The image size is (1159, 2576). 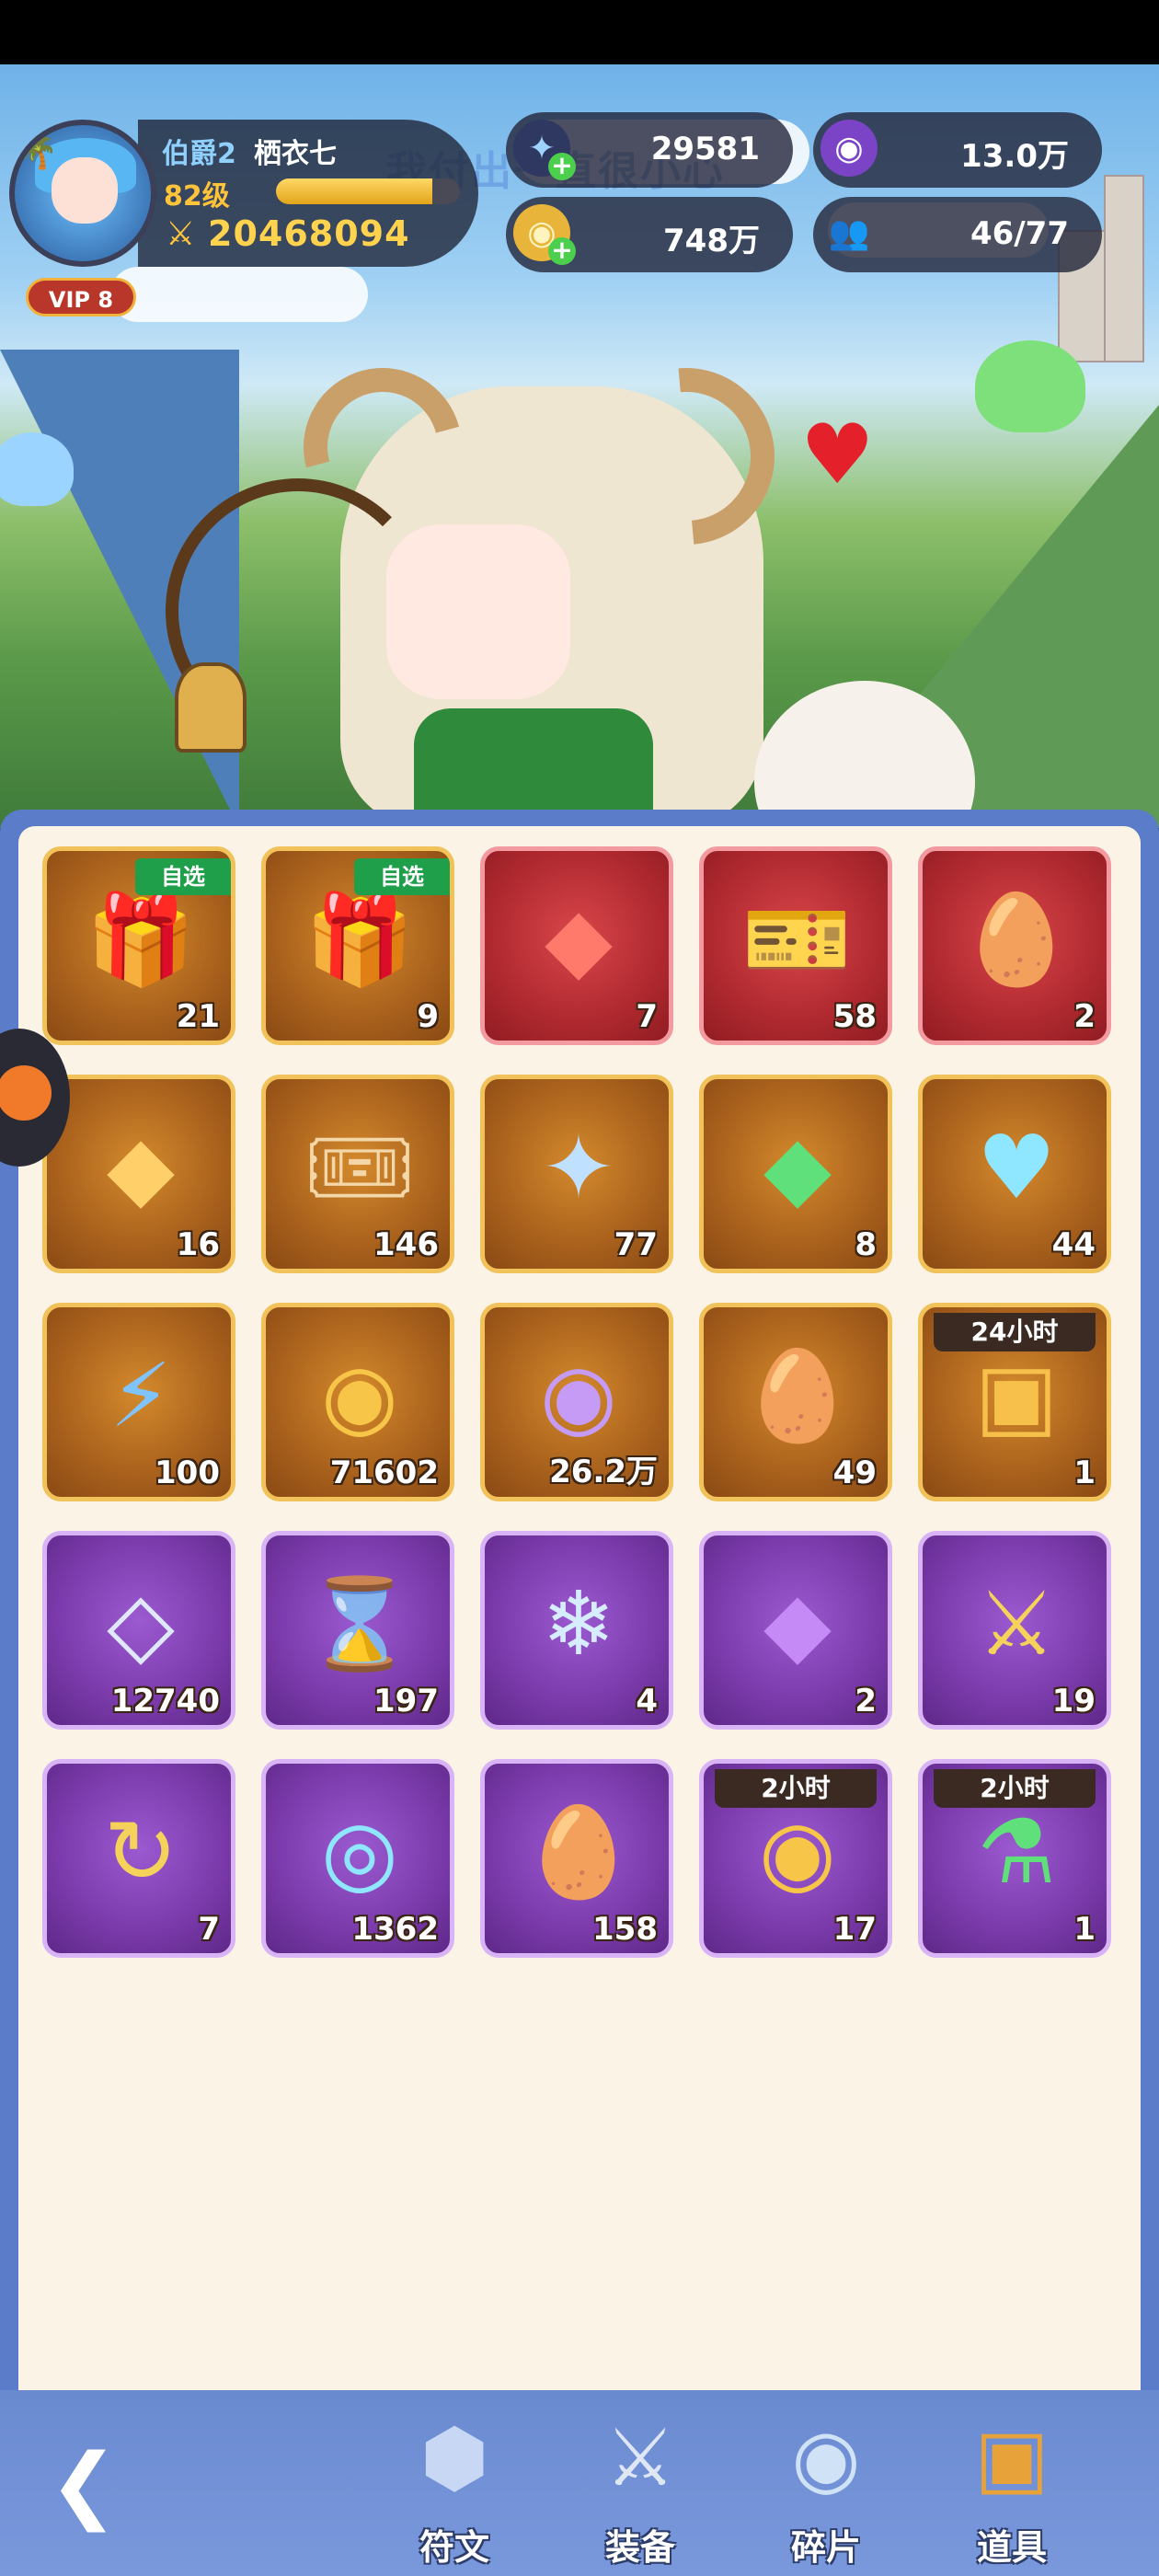 What do you see at coordinates (797, 1623) in the screenshot?
I see `purple-rune-crystal-icon: ◆` at bounding box center [797, 1623].